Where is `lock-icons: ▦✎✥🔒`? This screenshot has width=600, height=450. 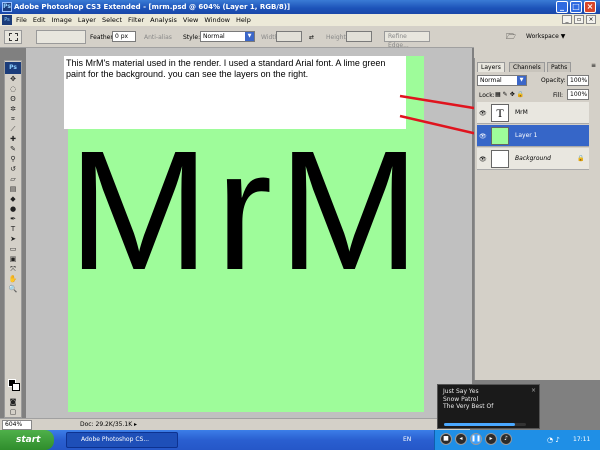
lock-icons: ▦✎✥🔒 is located at coordinates (510, 94).